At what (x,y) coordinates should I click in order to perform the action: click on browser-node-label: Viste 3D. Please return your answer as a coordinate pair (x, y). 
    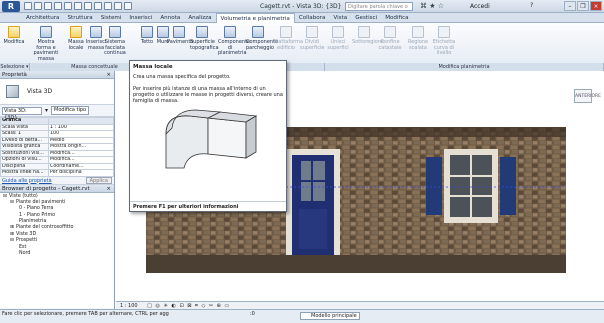
    Looking at the image, I should click on (26, 234).